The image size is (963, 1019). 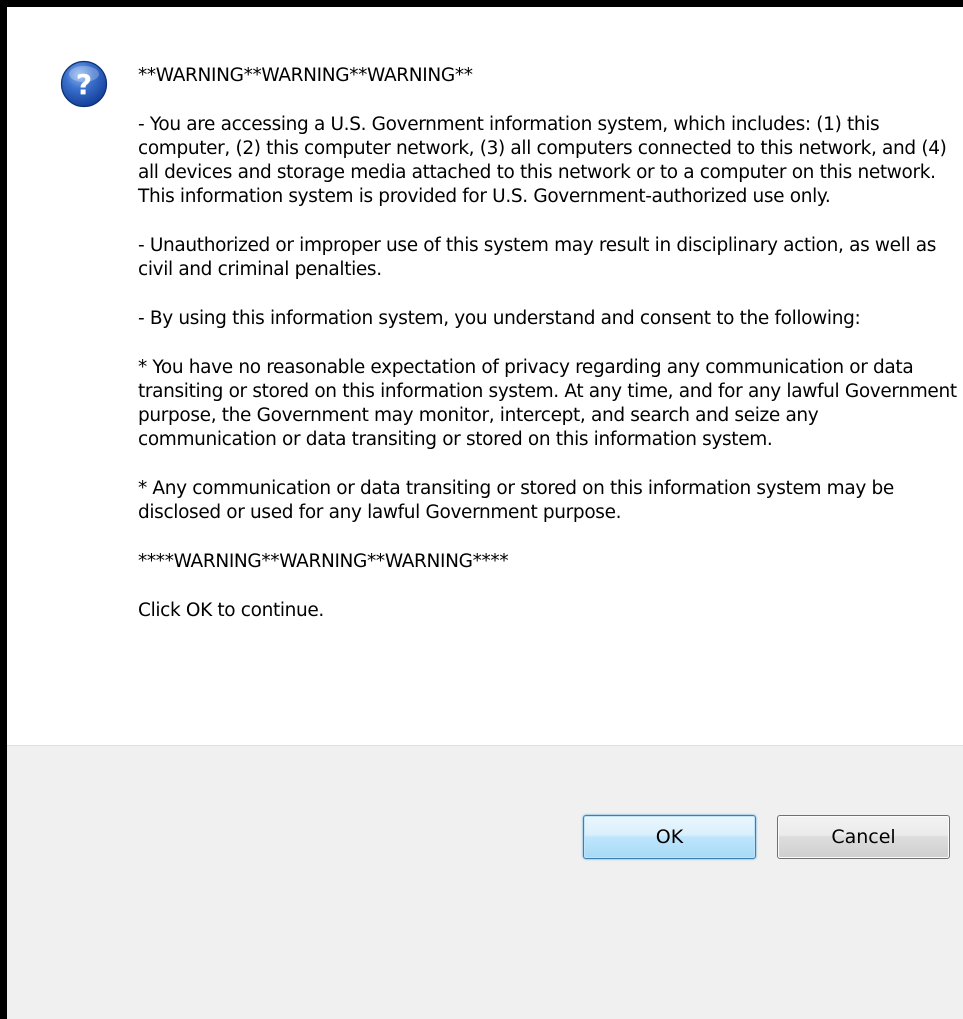 What do you see at coordinates (669, 837) in the screenshot?
I see `ok-button: OK` at bounding box center [669, 837].